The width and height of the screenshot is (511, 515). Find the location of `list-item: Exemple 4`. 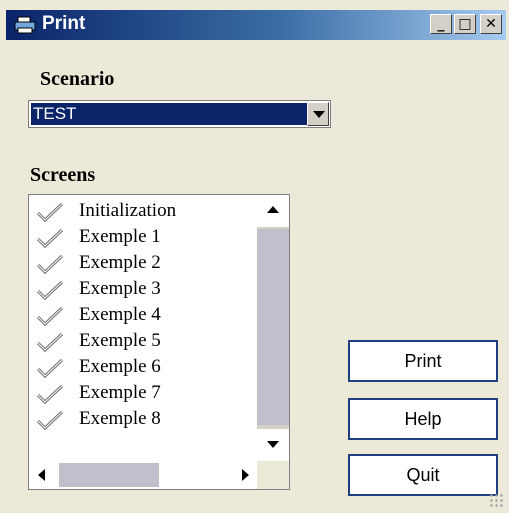

list-item: Exemple 4 is located at coordinates (144, 316).